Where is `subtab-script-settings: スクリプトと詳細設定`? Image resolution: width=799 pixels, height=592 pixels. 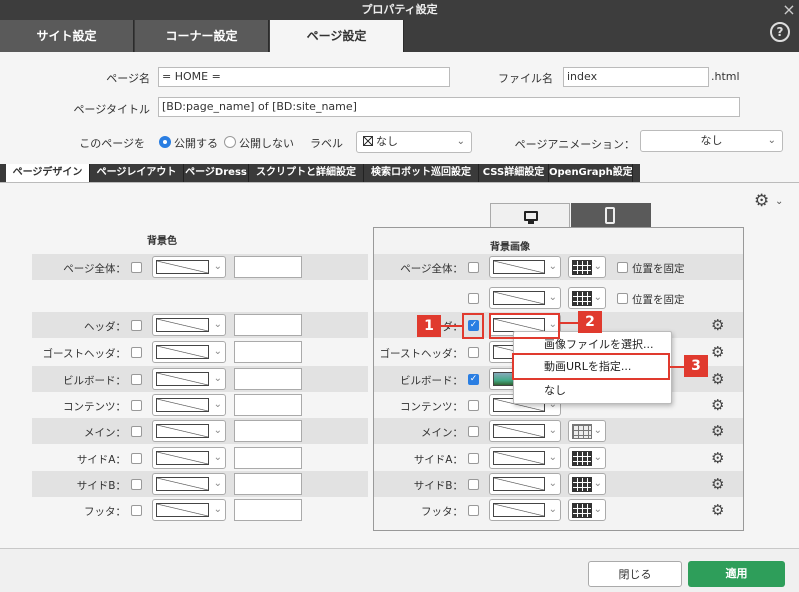
subtab-script-settings: スクリプトと詳細設定 is located at coordinates (306, 173).